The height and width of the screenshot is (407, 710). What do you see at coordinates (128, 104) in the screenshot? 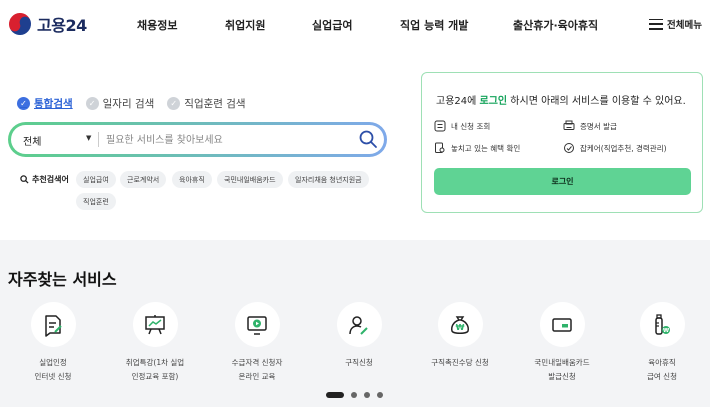
I see `tab-label: 일자리 검색` at bounding box center [128, 104].